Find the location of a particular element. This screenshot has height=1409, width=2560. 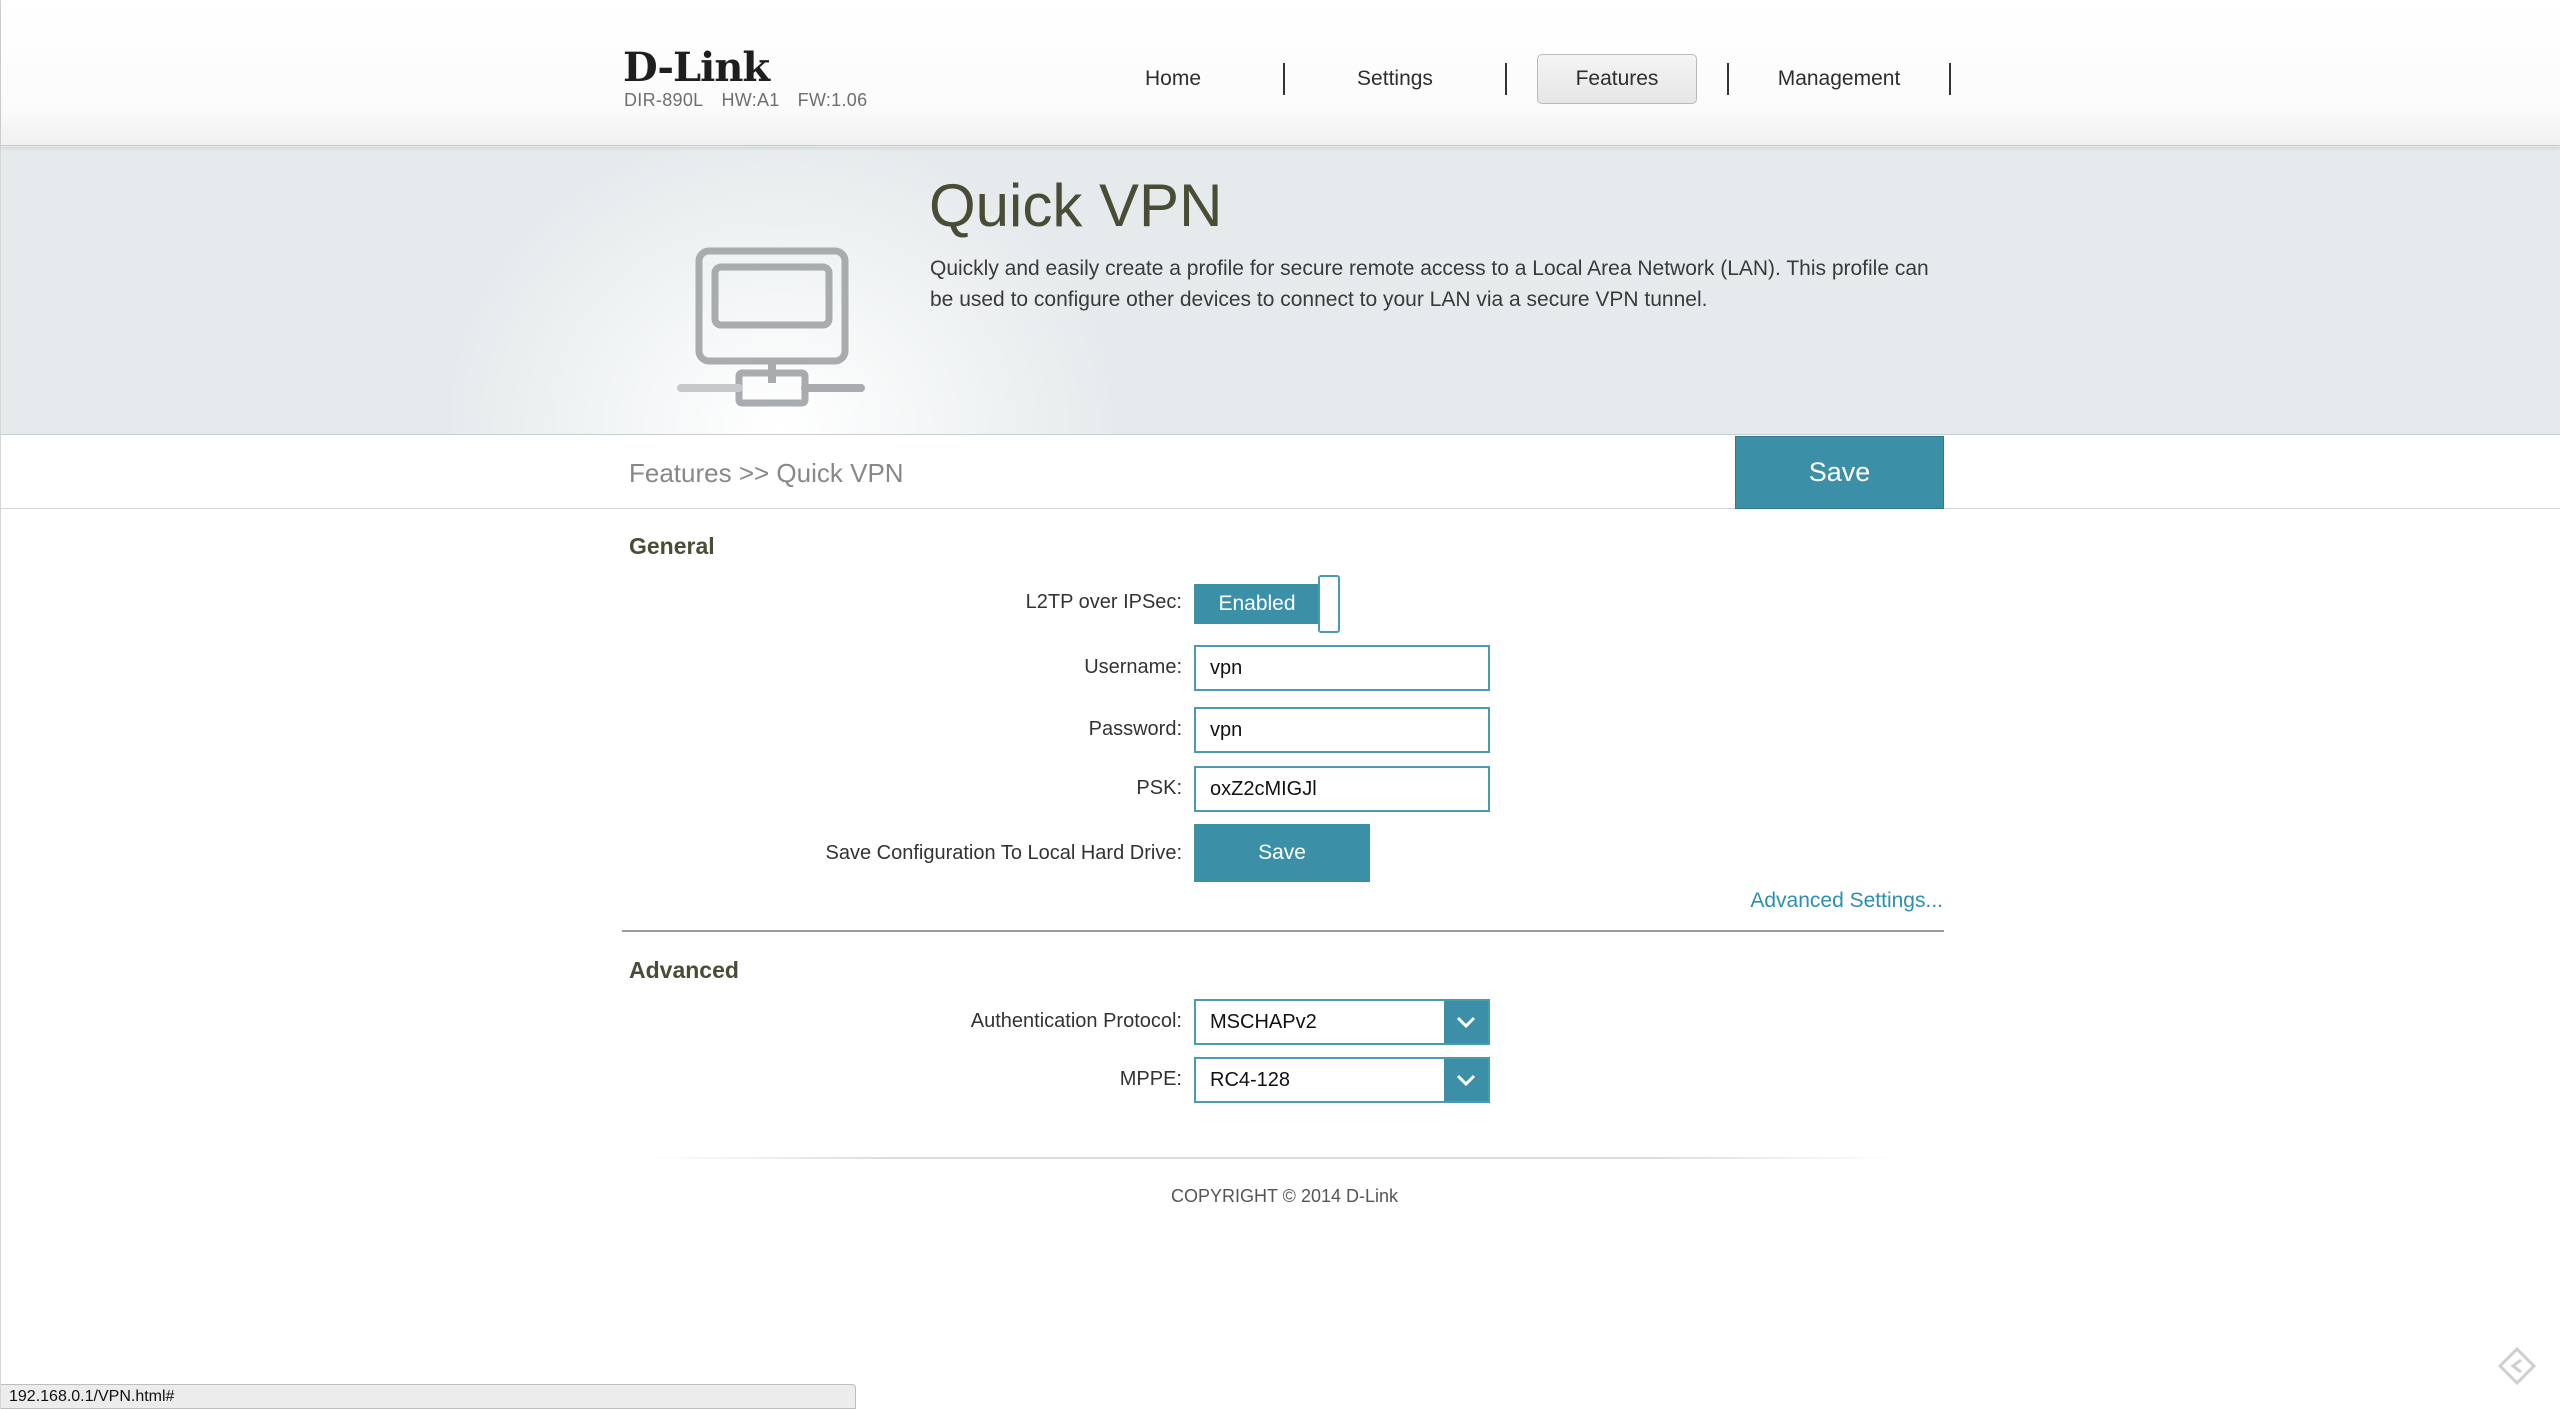

save-button: Save is located at coordinates (1839, 472).